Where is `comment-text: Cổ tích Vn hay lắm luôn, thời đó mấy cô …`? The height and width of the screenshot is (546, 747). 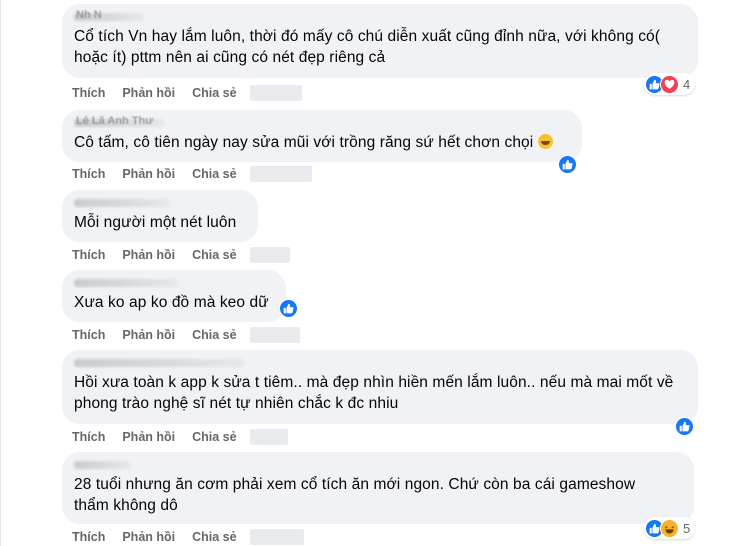 comment-text: Cổ tích Vn hay lắm luôn, thời đó mấy cô … is located at coordinates (367, 47).